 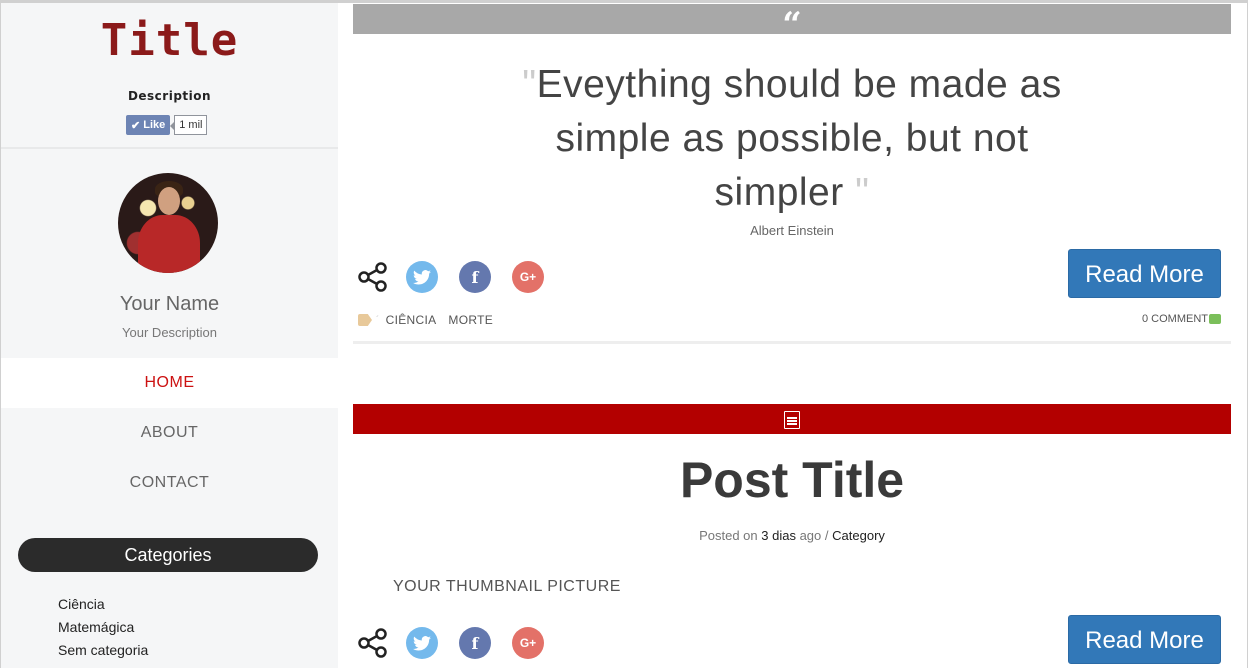 I want to click on comments-count: 0 COMMENT, so click(x=1181, y=319).